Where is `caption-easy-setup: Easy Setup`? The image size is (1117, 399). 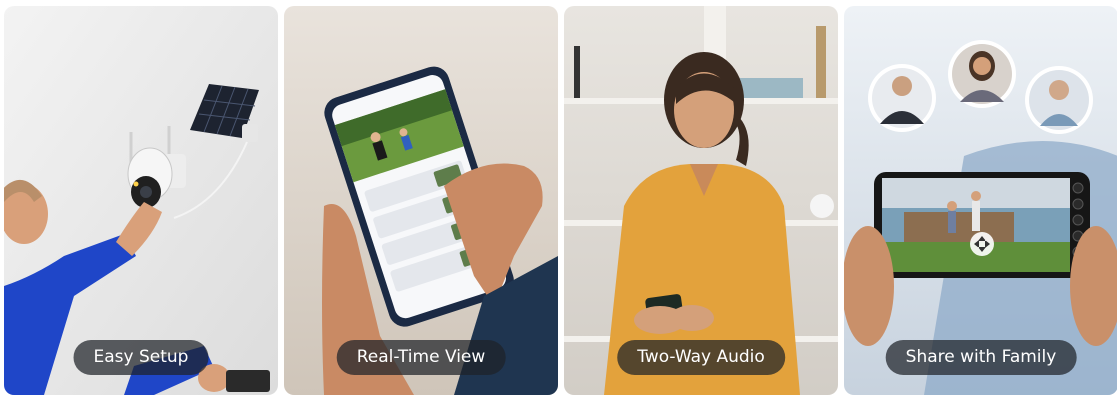
caption-easy-setup: Easy Setup is located at coordinates (141, 357).